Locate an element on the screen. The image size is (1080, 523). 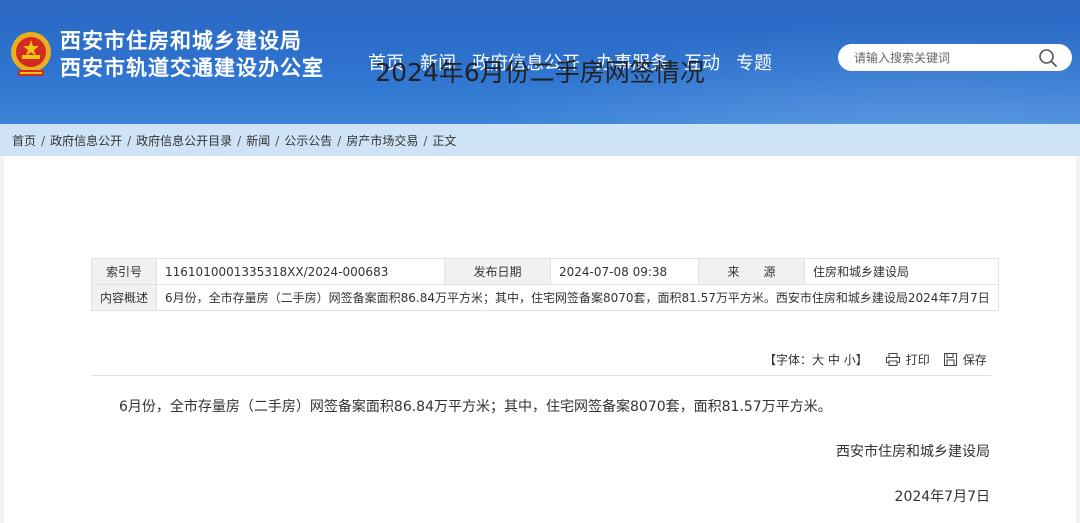
printer-icon is located at coordinates (892, 359).